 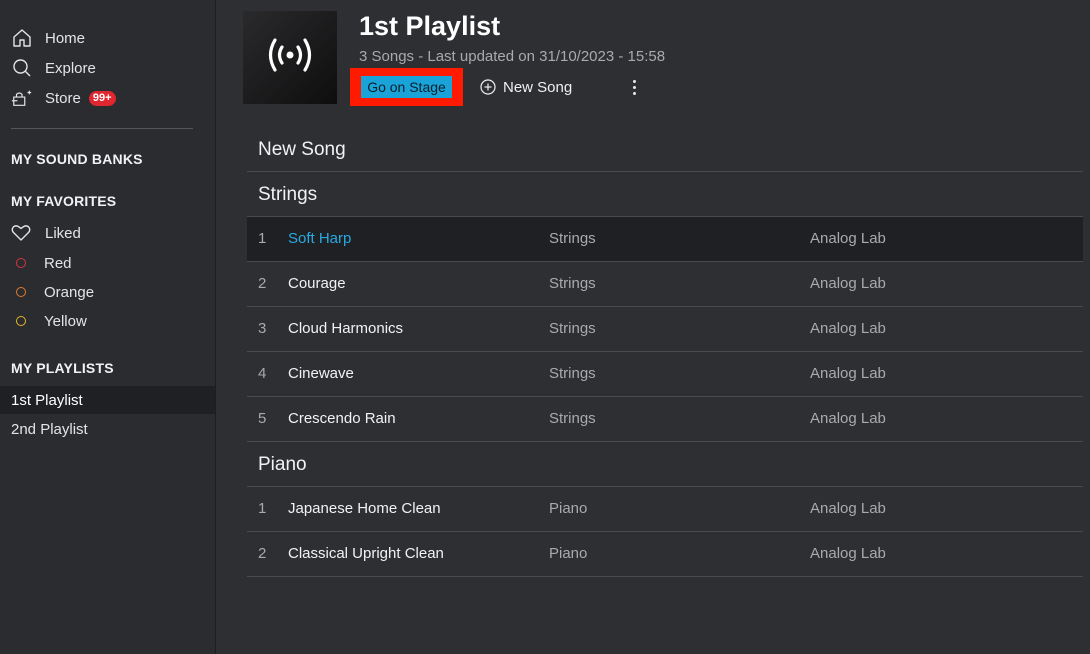 What do you see at coordinates (488, 87) in the screenshot?
I see `plus-circle-icon` at bounding box center [488, 87].